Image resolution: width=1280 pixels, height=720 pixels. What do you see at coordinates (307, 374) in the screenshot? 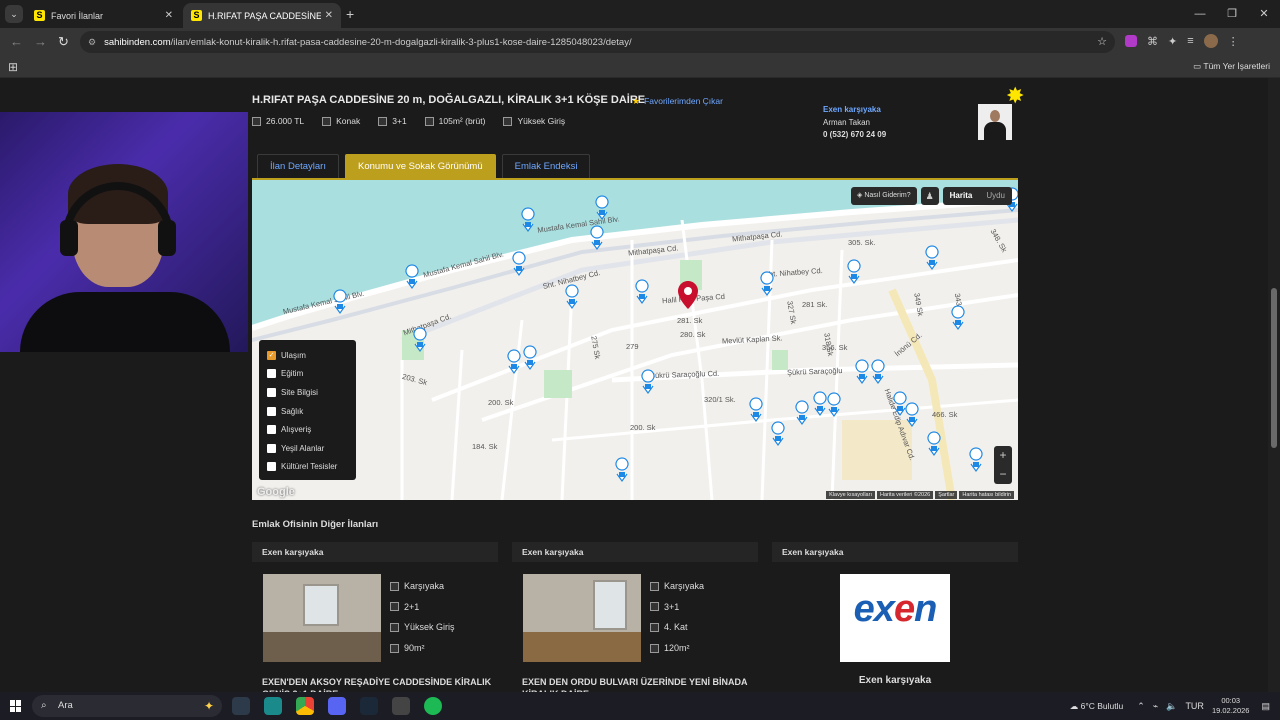
I see `poi-filter-egitim: Eğitim` at bounding box center [307, 374].